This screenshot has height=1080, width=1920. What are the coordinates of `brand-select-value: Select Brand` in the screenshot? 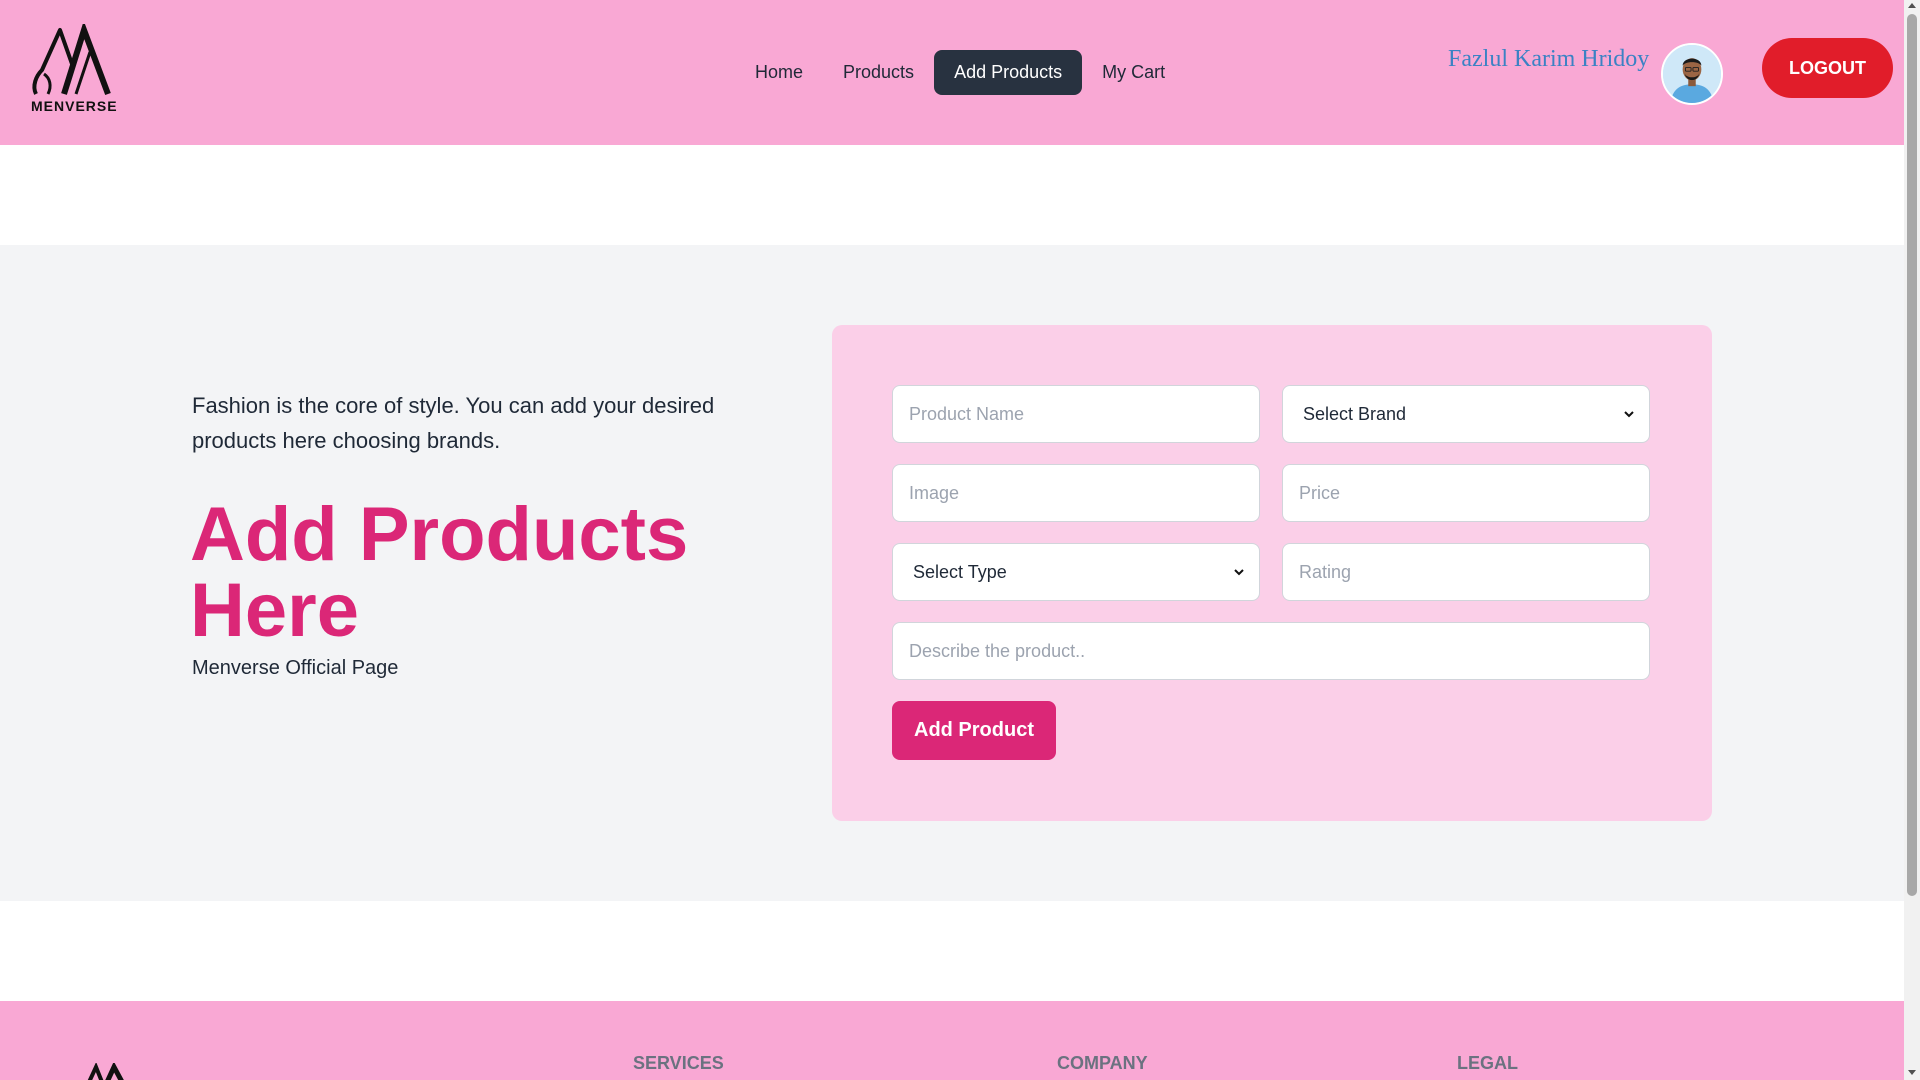 It's located at (1355, 414).